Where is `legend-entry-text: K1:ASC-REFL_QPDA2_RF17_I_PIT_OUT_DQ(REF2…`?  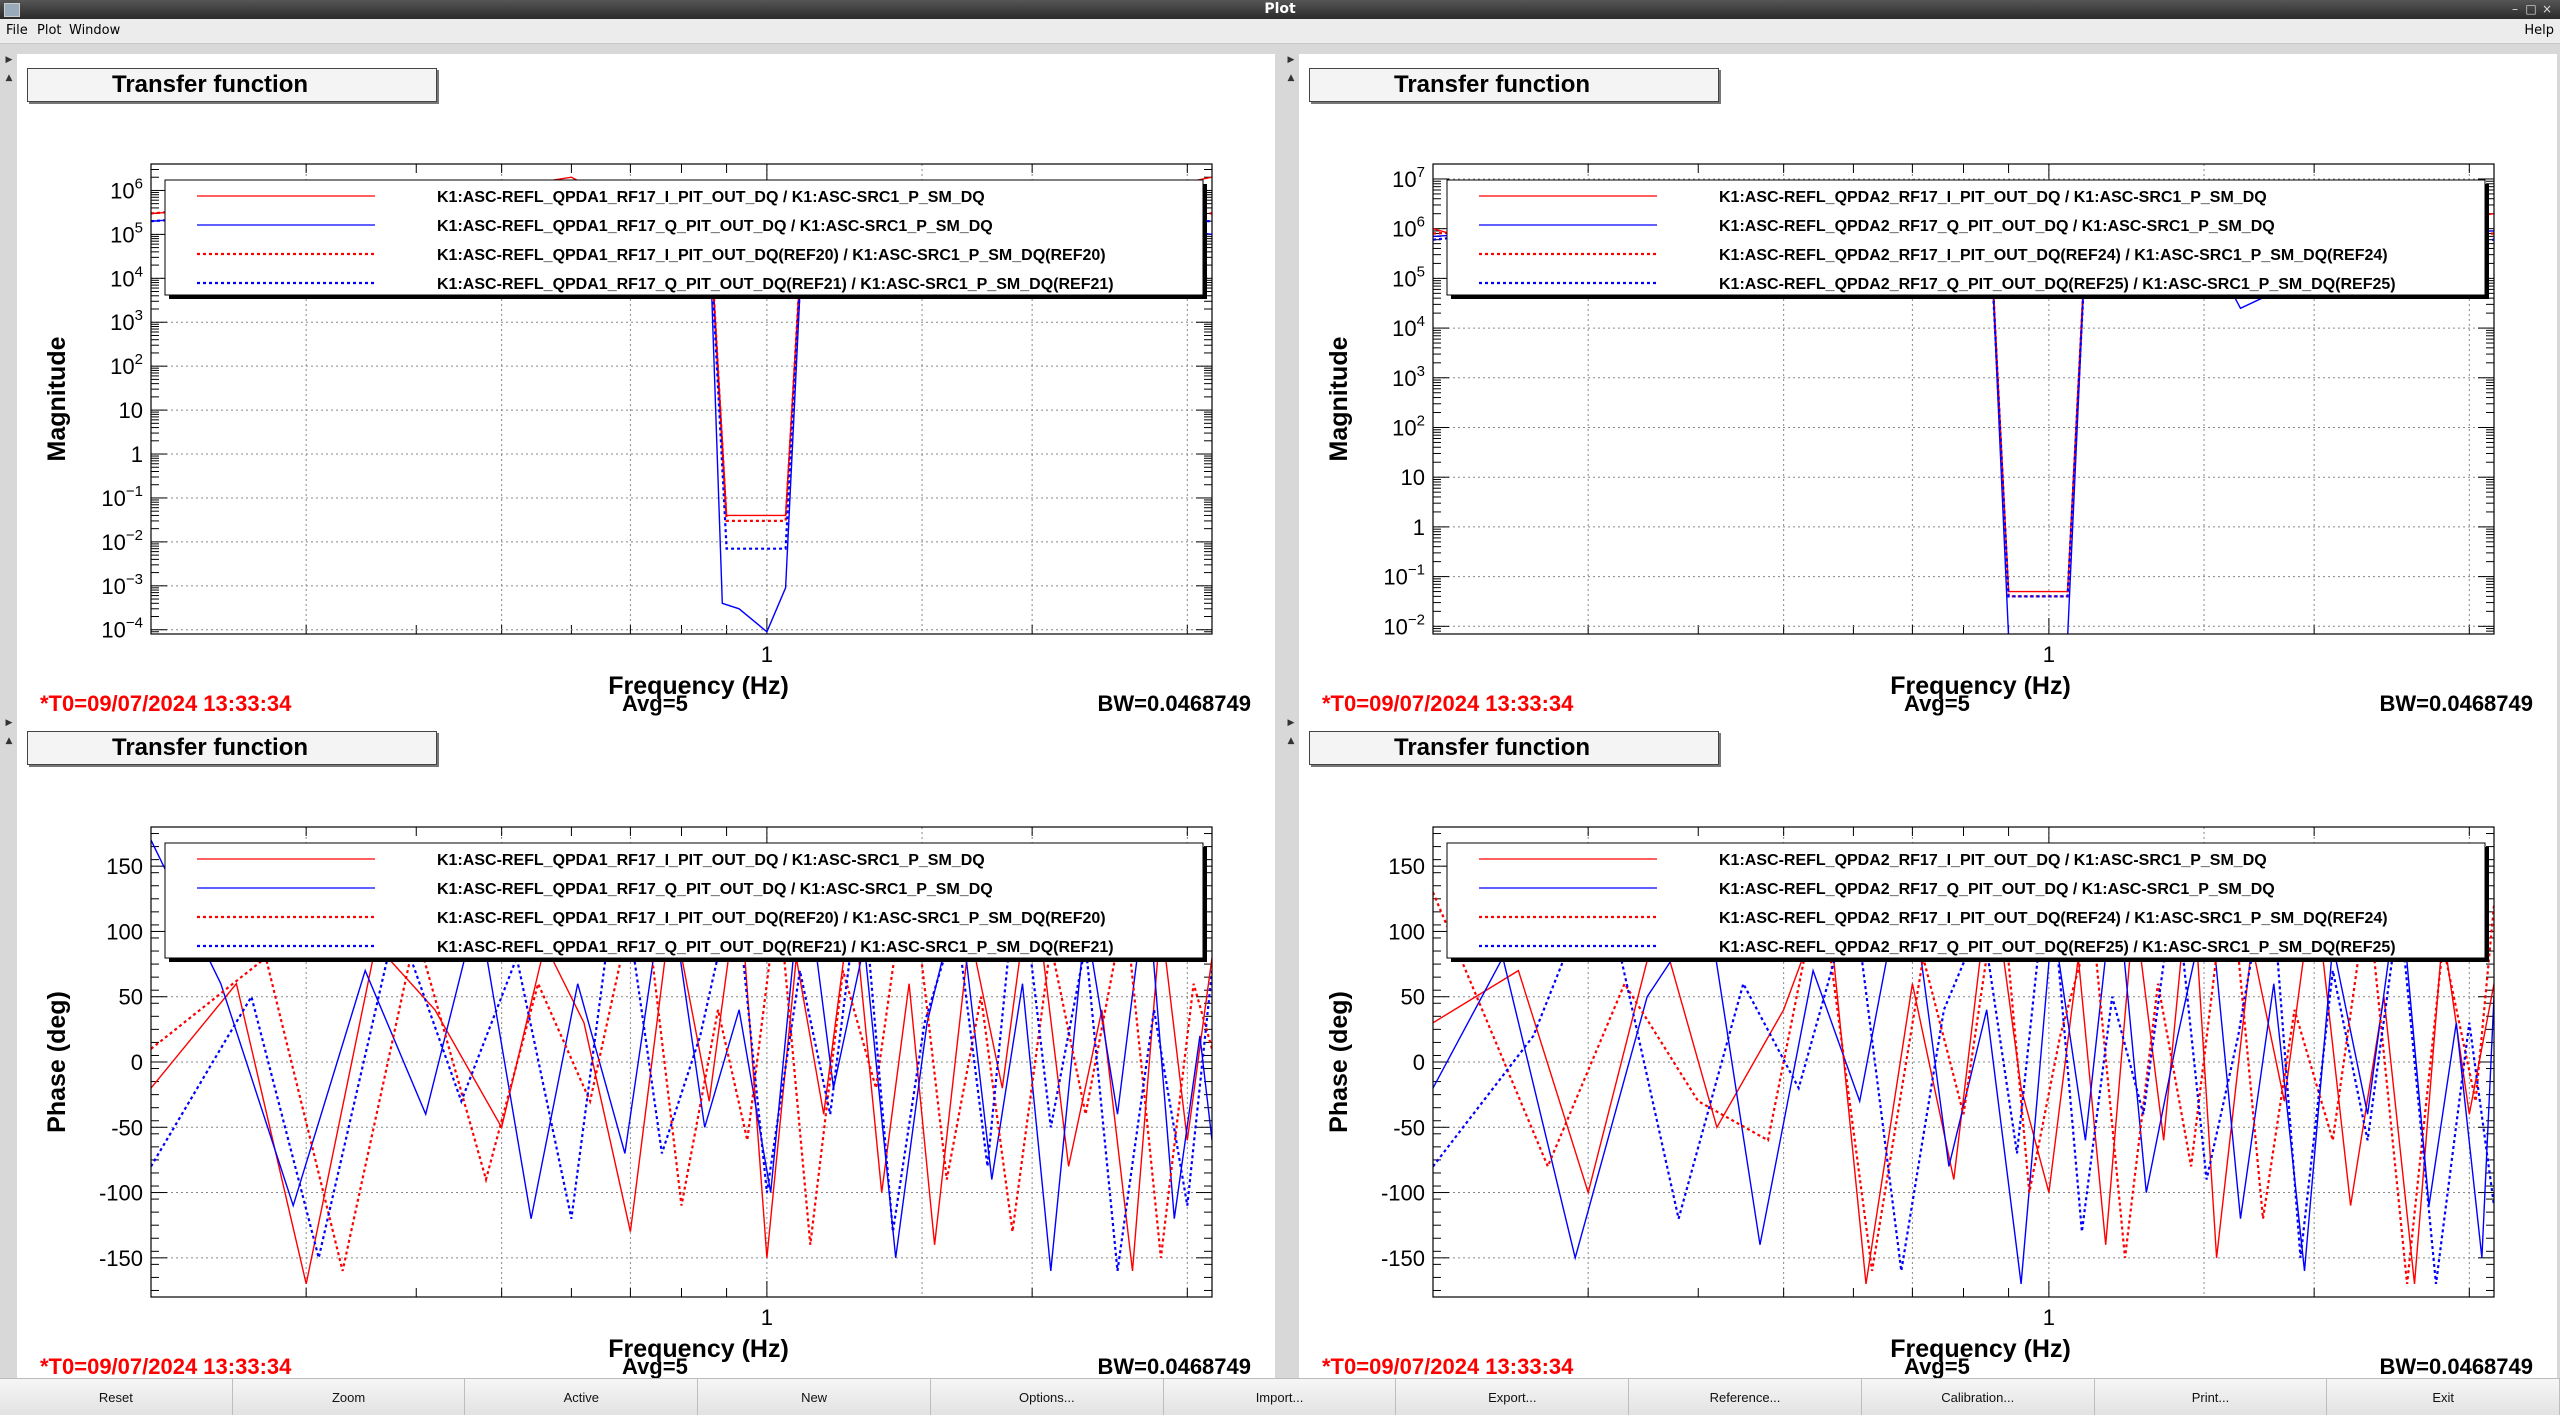
legend-entry-text: K1:ASC-REFL_QPDA2_RF17_I_PIT_OUT_DQ(REF2… is located at coordinates (2053, 918).